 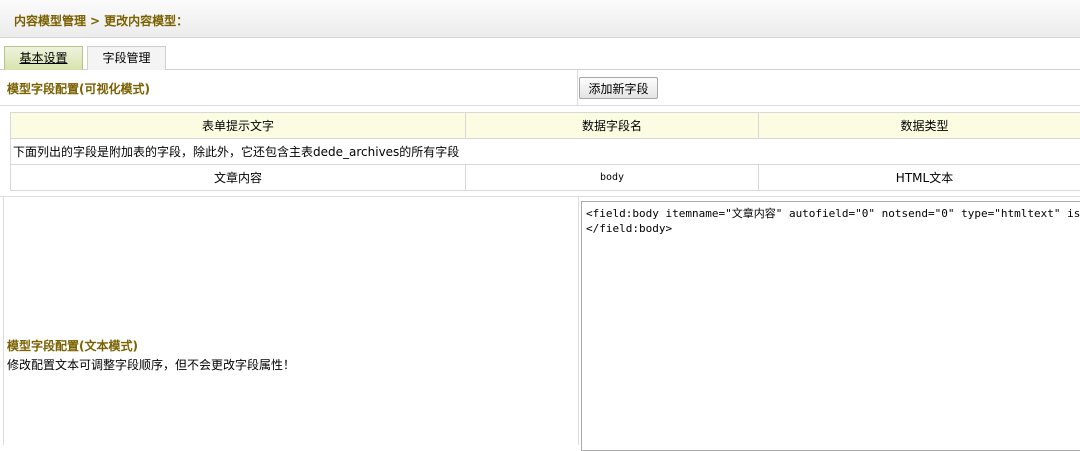 I want to click on breadcrumb: 内容模型管理 > 更改内容模型：, so click(x=101, y=20).